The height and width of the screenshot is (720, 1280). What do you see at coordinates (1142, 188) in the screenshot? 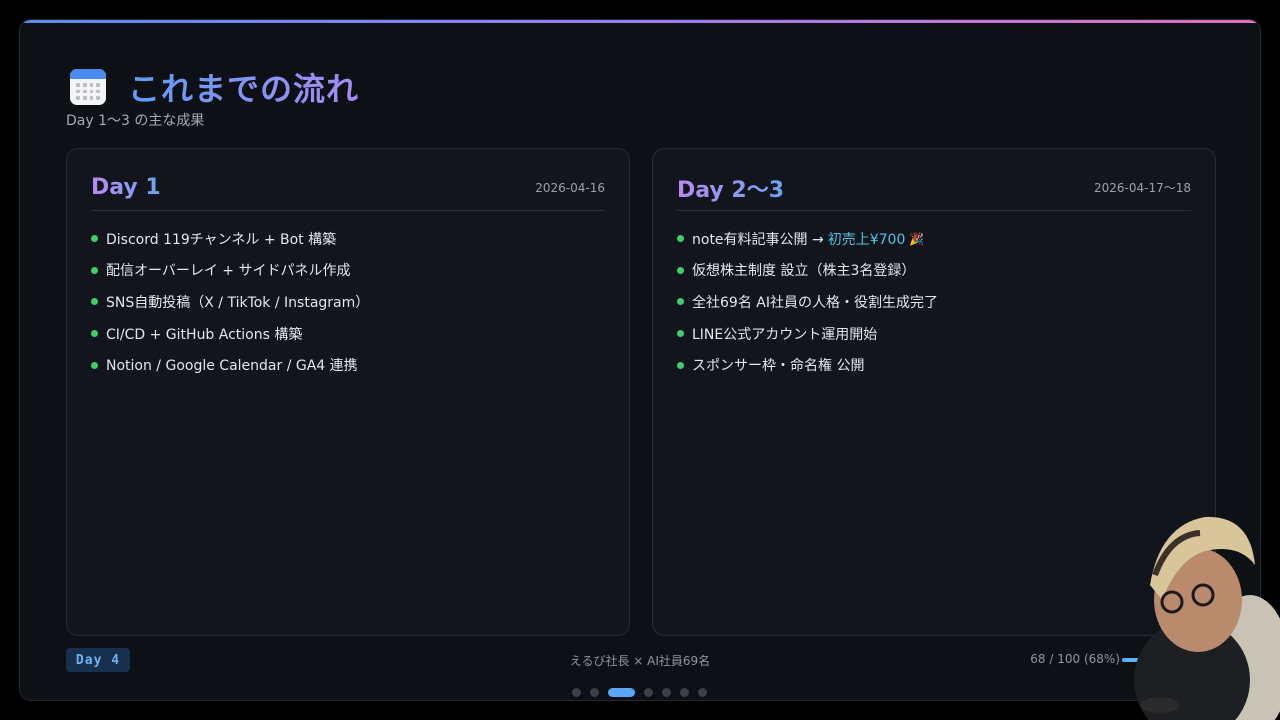
I see `card-date: 2026-04-17〜18` at bounding box center [1142, 188].